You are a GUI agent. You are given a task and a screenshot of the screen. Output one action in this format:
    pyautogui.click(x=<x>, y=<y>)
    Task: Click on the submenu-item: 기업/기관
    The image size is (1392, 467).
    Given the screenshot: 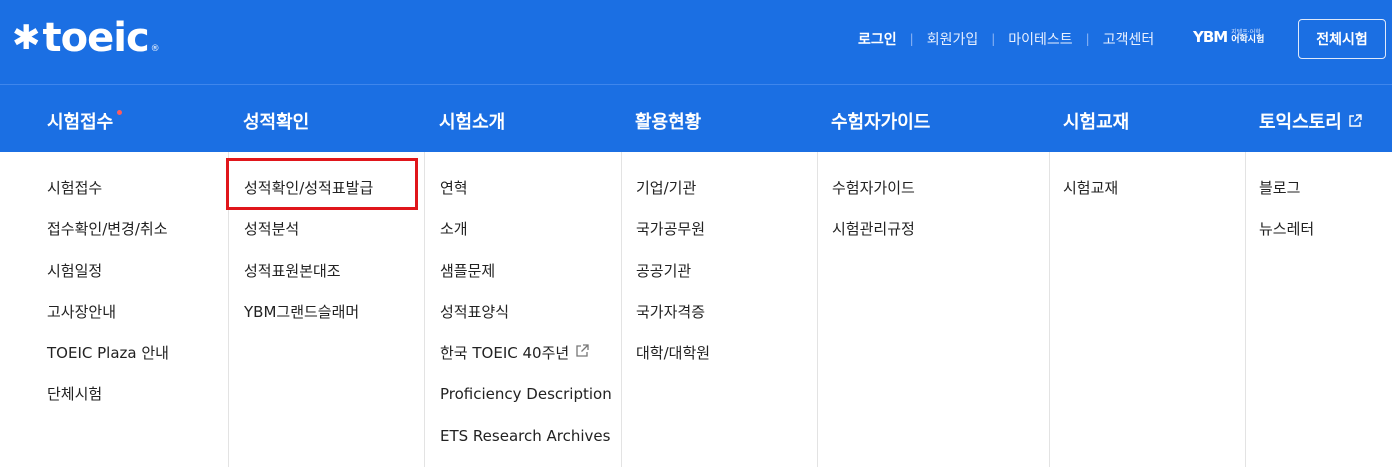 What is the action you would take?
    pyautogui.click(x=726, y=198)
    